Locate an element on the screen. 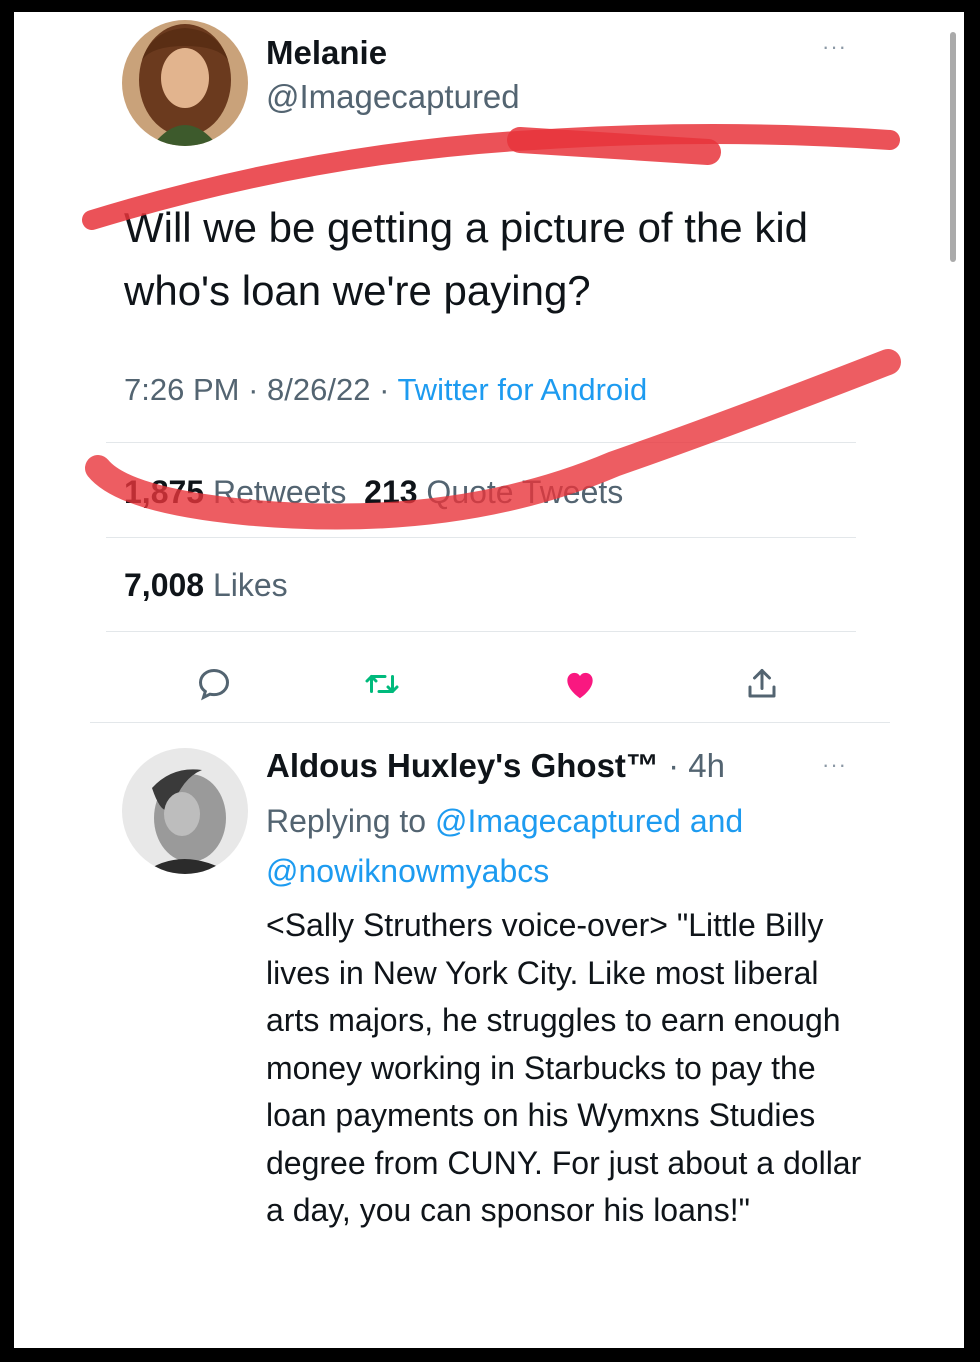 This screenshot has height=1362, width=980. mention-imagecaptured: @Imagecaptured is located at coordinates (558, 821).